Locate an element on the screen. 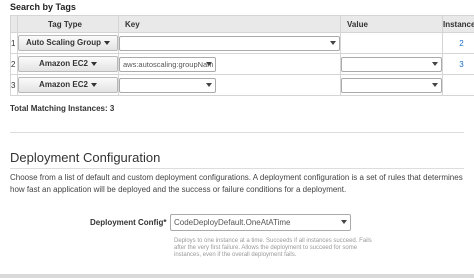 This screenshot has width=474, height=278. column-header-instances: Instances is located at coordinates (458, 24).